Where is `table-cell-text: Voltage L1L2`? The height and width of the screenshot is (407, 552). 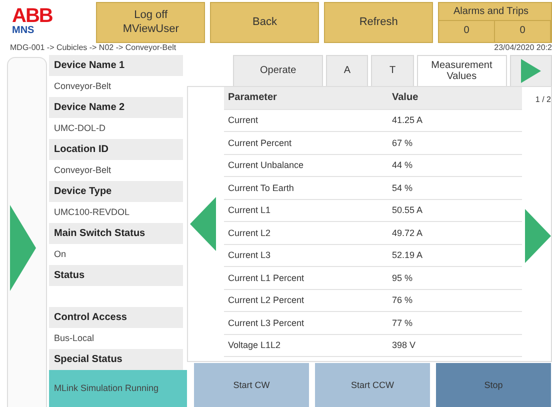
table-cell-text: Voltage L1L2 is located at coordinates (254, 345).